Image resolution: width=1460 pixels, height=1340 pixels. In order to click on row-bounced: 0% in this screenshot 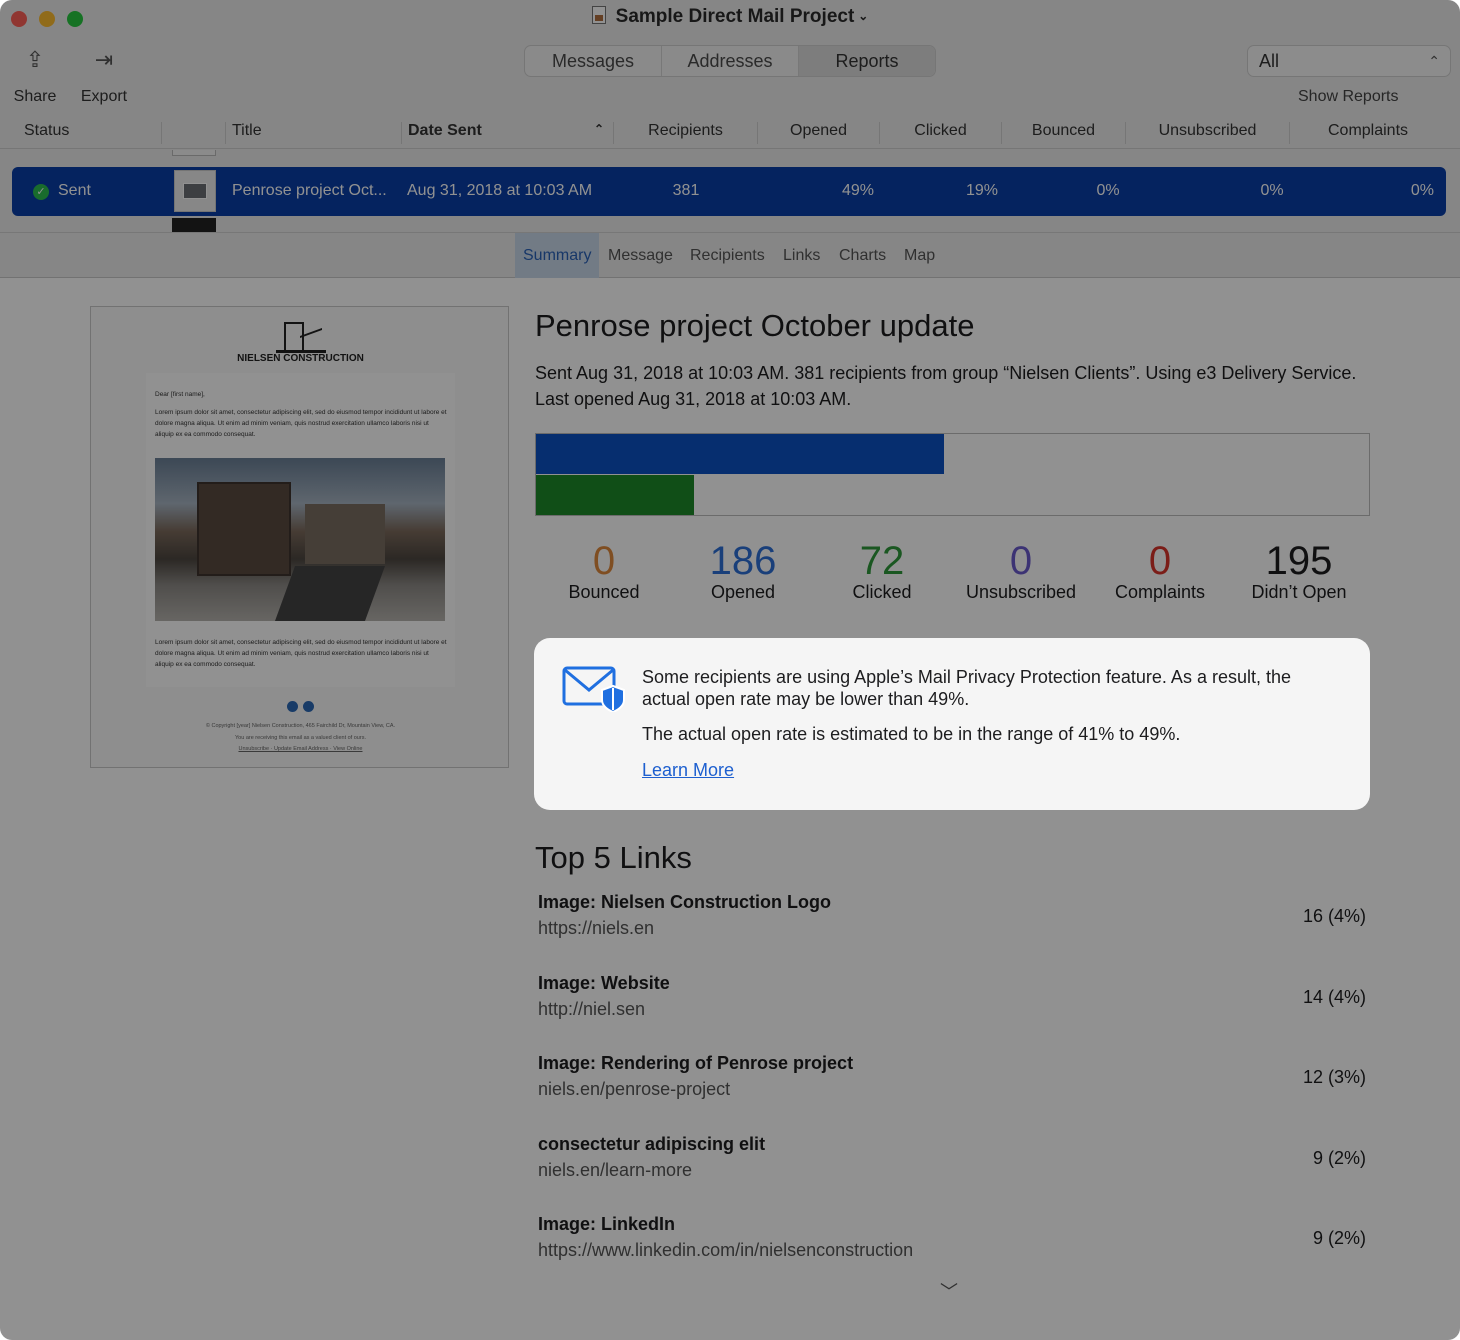, I will do `click(1108, 190)`.